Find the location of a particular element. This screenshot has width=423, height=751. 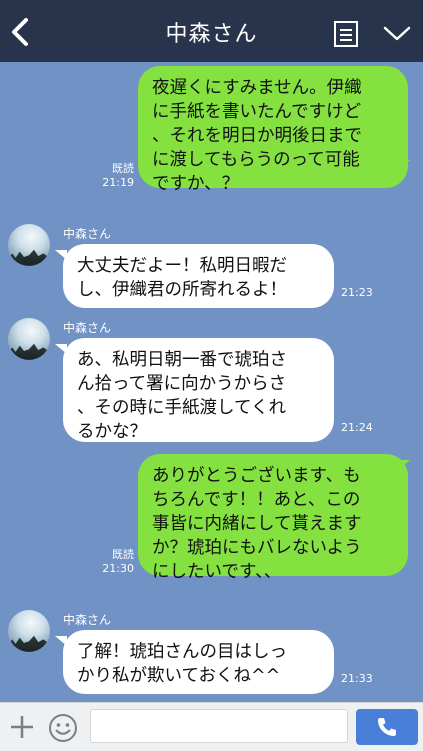

plus-icon is located at coordinates (22, 727).